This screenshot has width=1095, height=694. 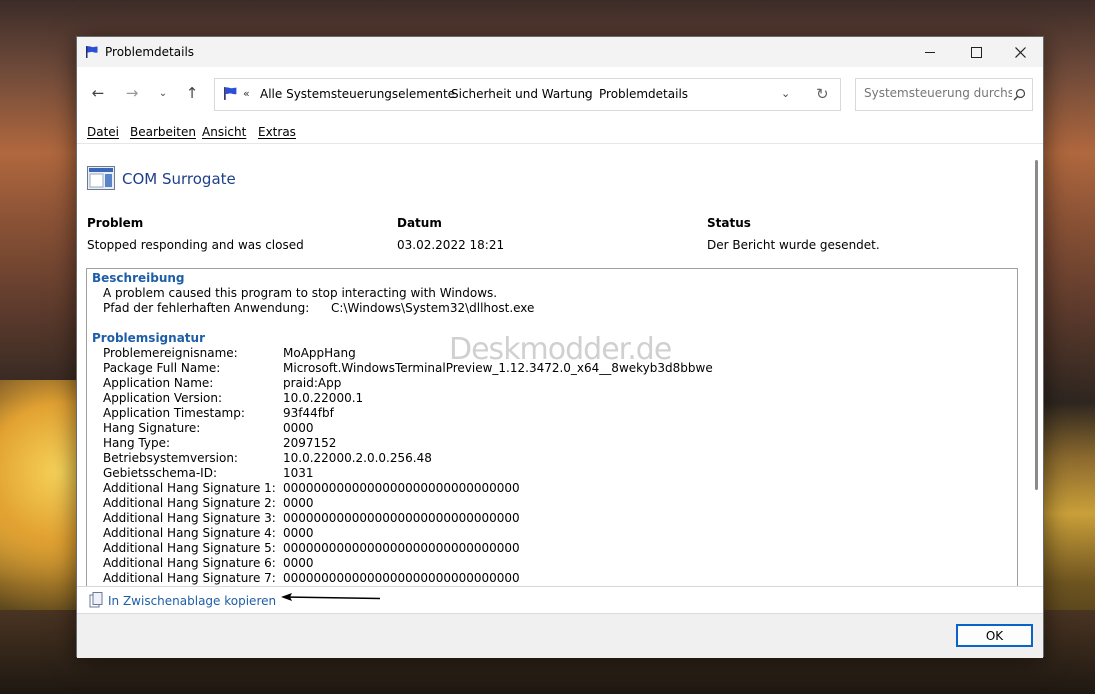 I want to click on watermark: Deskmodder.de, so click(x=560, y=349).